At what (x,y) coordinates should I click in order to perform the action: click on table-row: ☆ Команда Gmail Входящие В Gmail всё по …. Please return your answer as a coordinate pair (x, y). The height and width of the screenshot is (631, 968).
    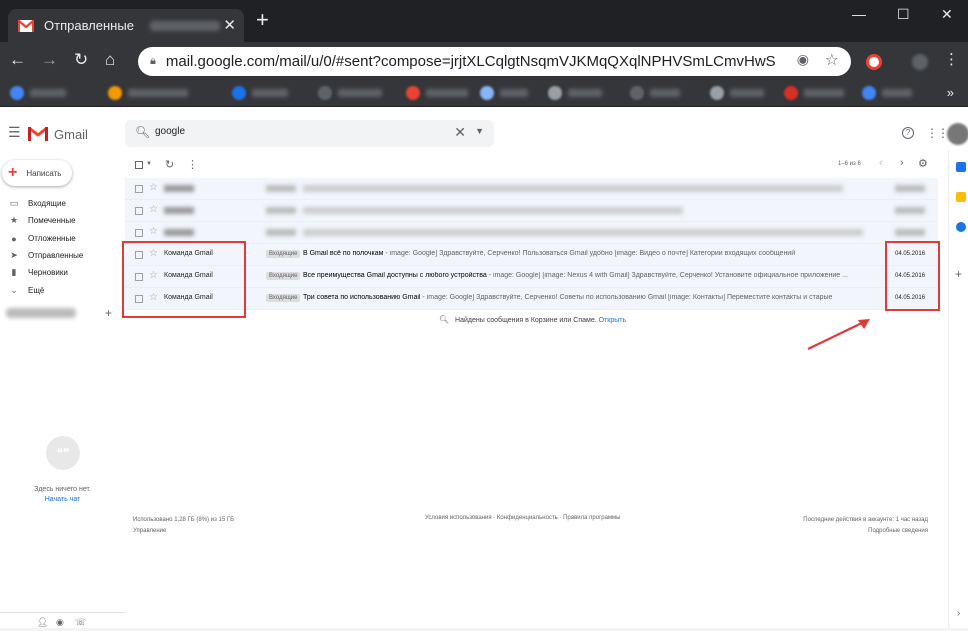
    Looking at the image, I should click on (531, 255).